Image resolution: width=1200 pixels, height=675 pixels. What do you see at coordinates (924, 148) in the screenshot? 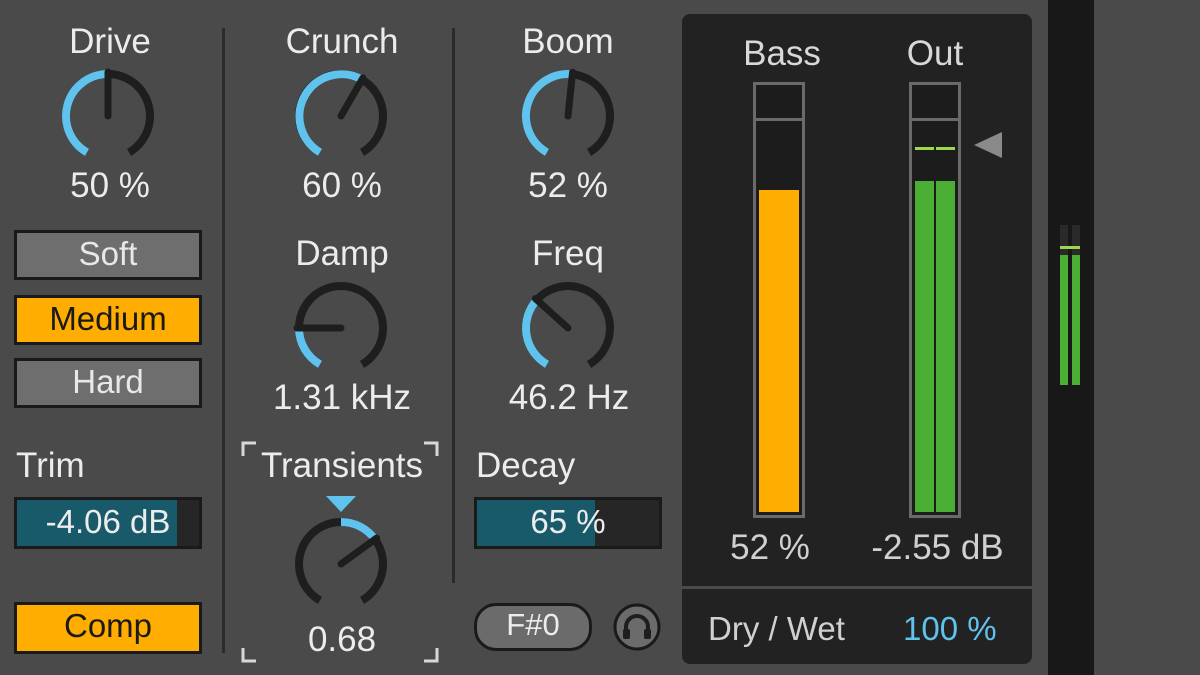
I see `peak-hold-left` at bounding box center [924, 148].